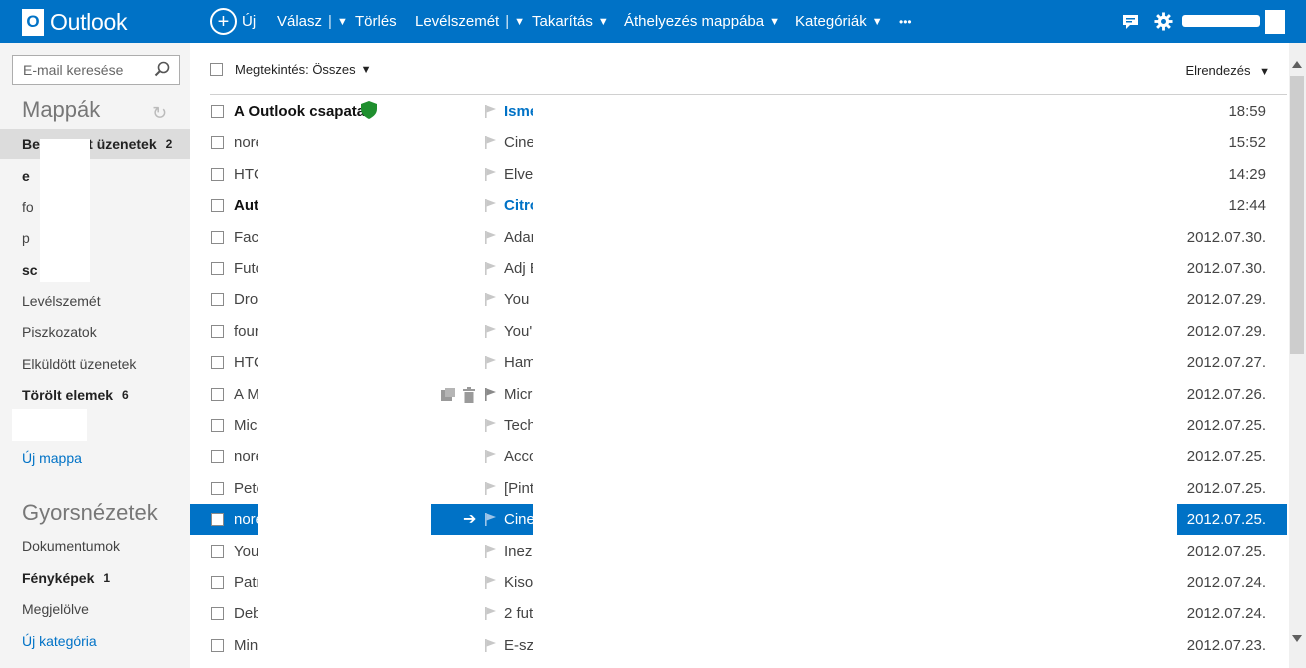 Image resolution: width=1306 pixels, height=668 pixels. What do you see at coordinates (95, 301) in the screenshot?
I see `folder-junk: Levélszemét` at bounding box center [95, 301].